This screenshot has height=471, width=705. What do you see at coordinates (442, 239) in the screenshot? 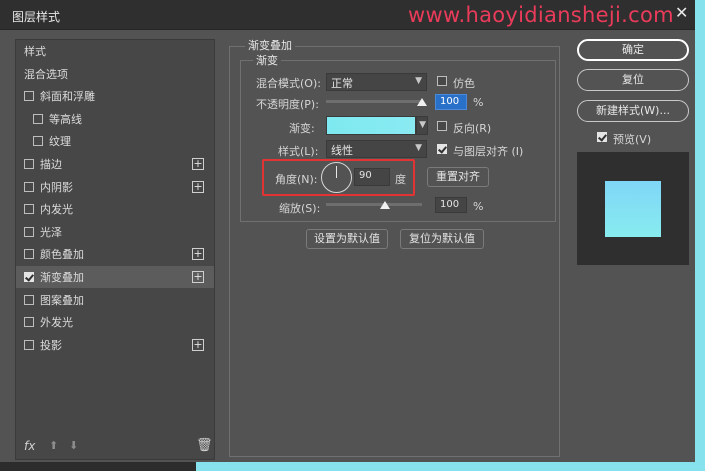
I see `reset-default-button: 复位为默认值` at bounding box center [442, 239].